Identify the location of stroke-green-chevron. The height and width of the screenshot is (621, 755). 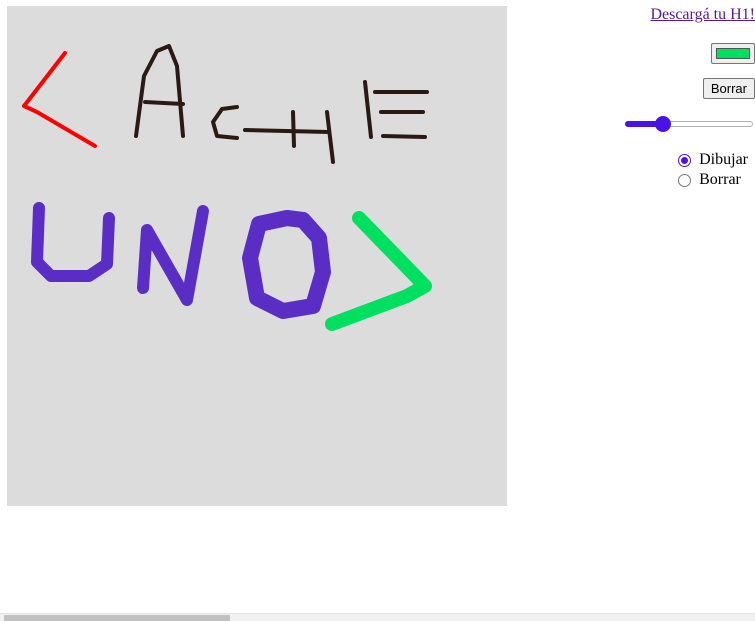
(378, 271).